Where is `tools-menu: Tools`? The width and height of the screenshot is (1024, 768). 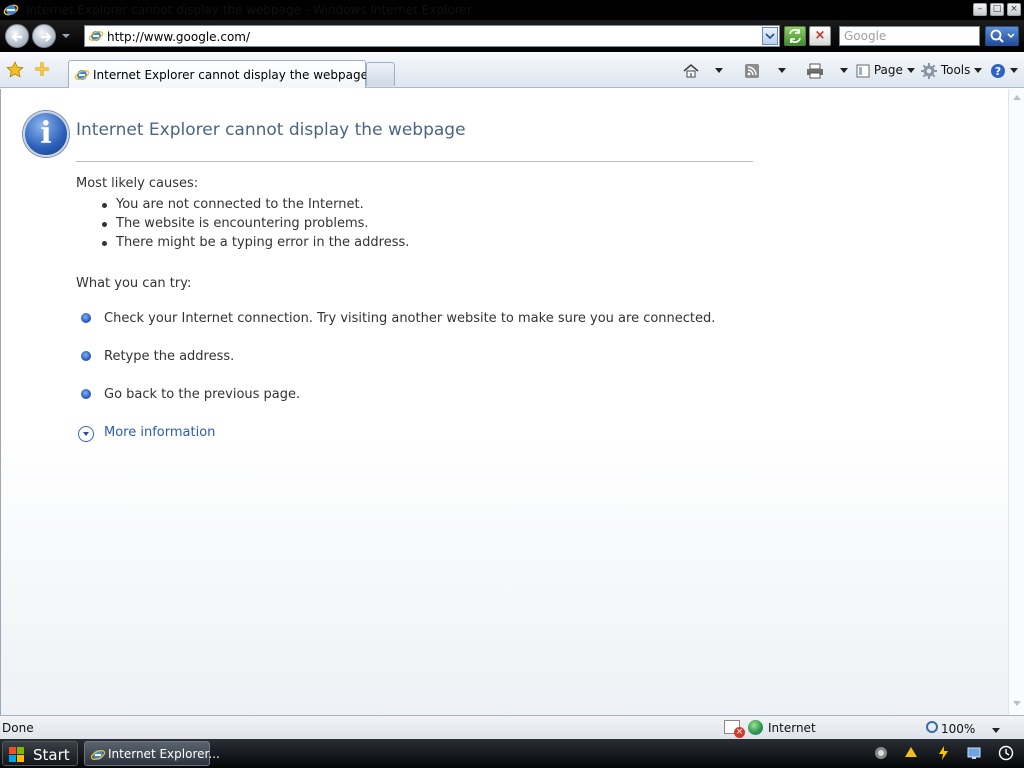 tools-menu: Tools is located at coordinates (952, 70).